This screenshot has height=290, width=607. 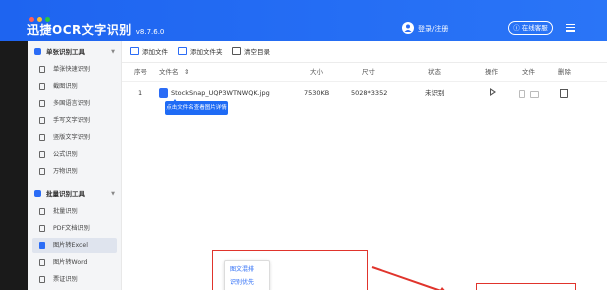 I want to click on batch-tools-icon, so click(x=37, y=193).